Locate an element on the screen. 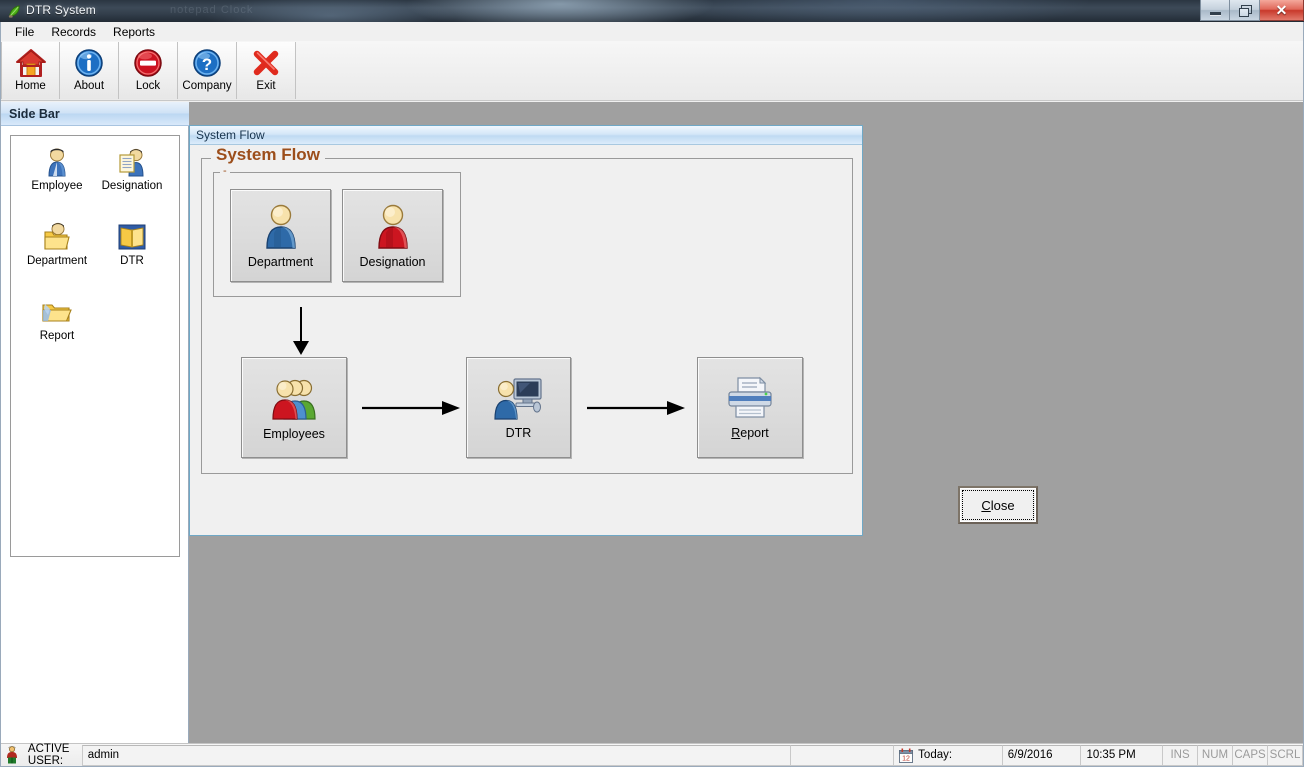  red-x-icon is located at coordinates (266, 63).